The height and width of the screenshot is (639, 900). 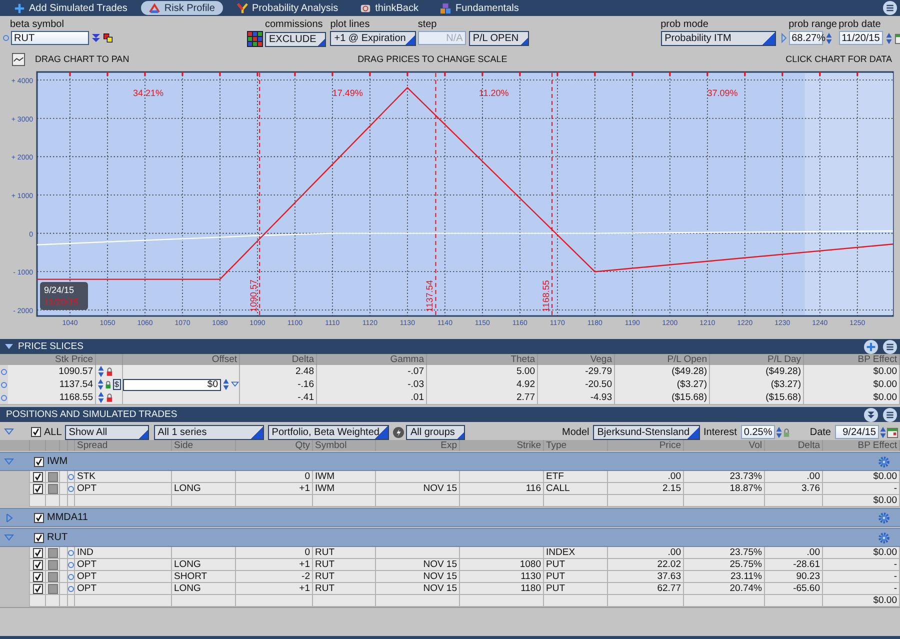 What do you see at coordinates (344, 445) in the screenshot?
I see `column-header: Symbol` at bounding box center [344, 445].